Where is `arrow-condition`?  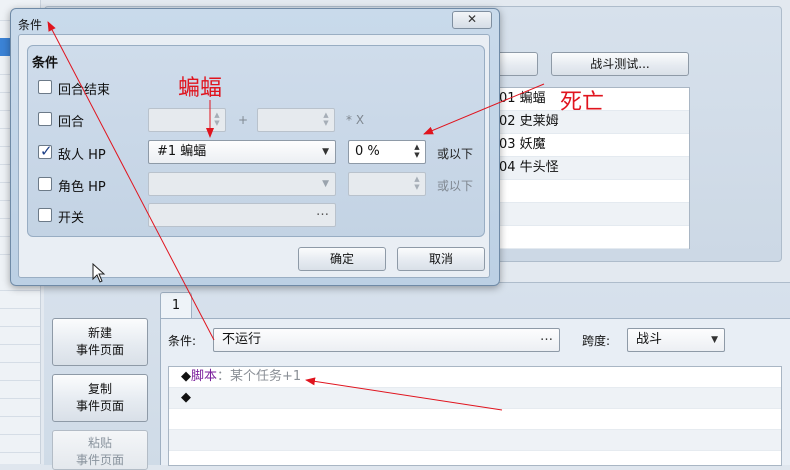 arrow-condition is located at coordinates (131, 181).